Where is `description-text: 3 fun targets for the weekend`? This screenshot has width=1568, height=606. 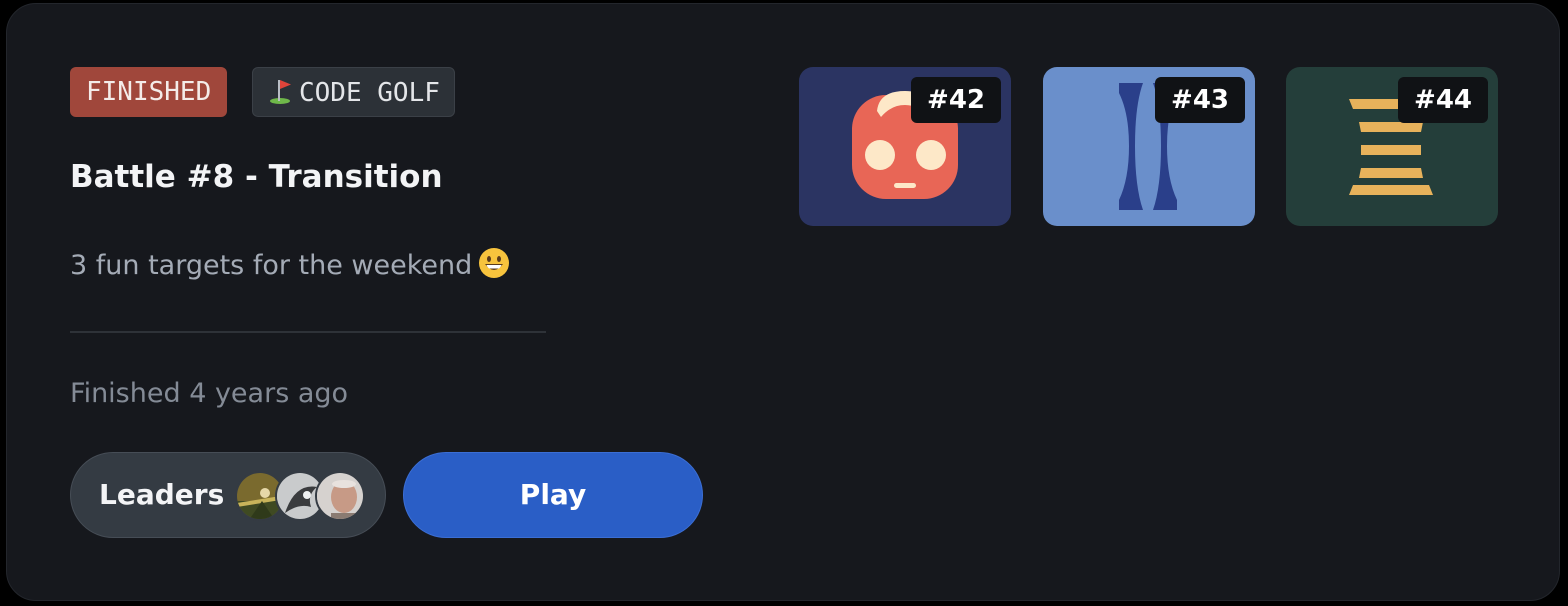
description-text: 3 fun targets for the weekend is located at coordinates (271, 265).